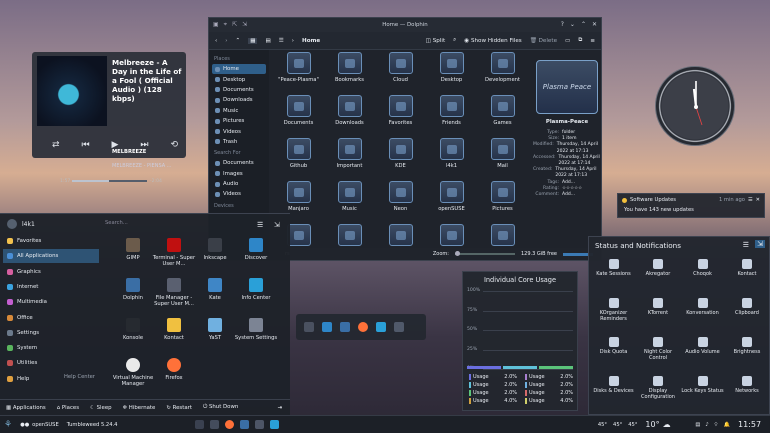 Image resolution: width=770 pixels, height=433 pixels. I want to click on tray-akregator: Akregator, so click(658, 268).